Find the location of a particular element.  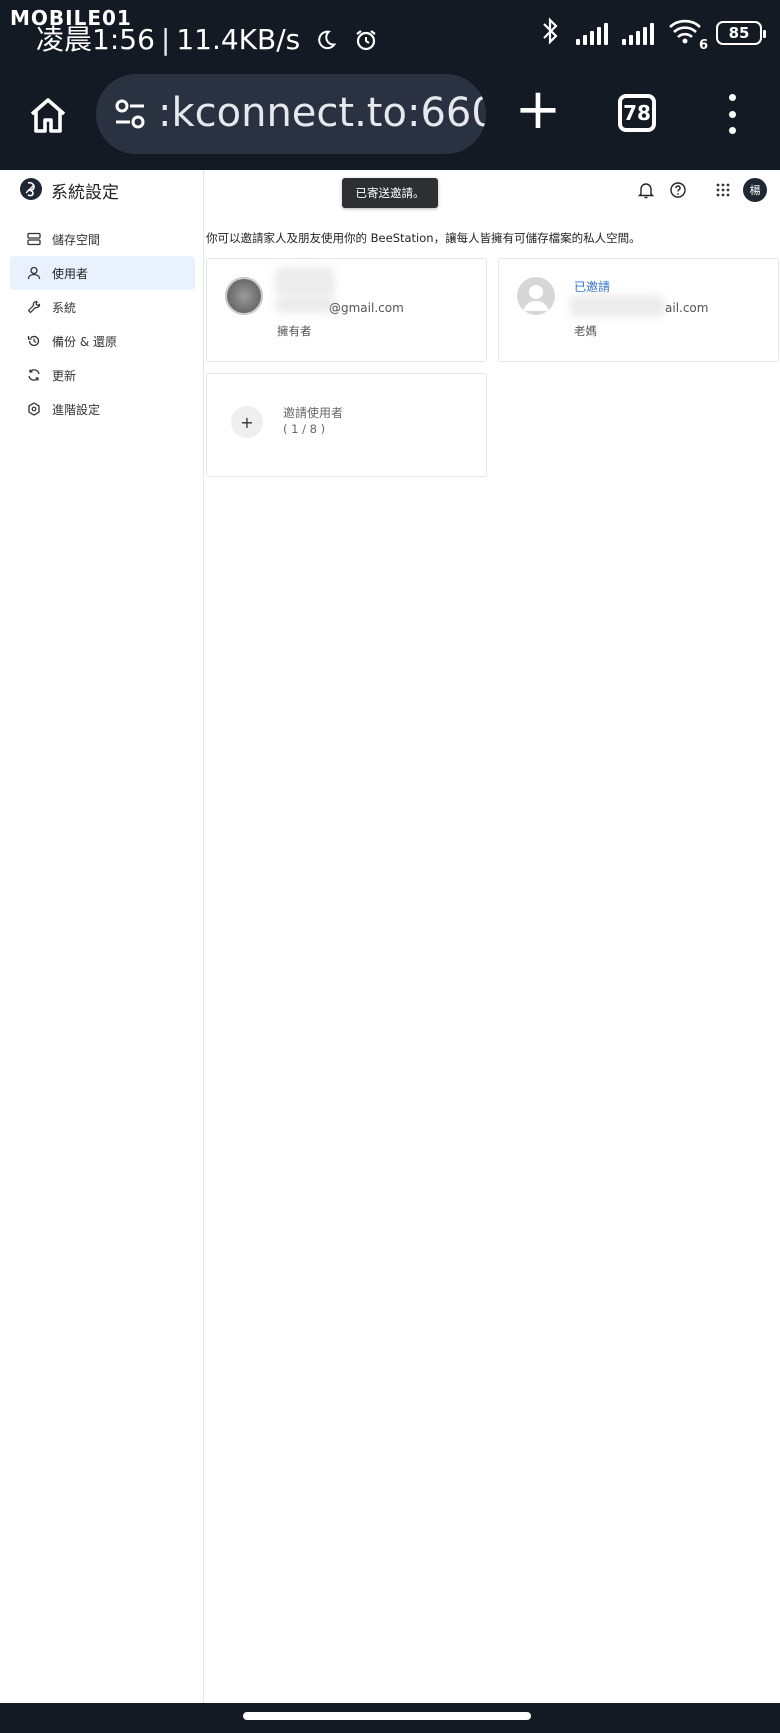

sidebar-item-label: 系統 is located at coordinates (64, 307).